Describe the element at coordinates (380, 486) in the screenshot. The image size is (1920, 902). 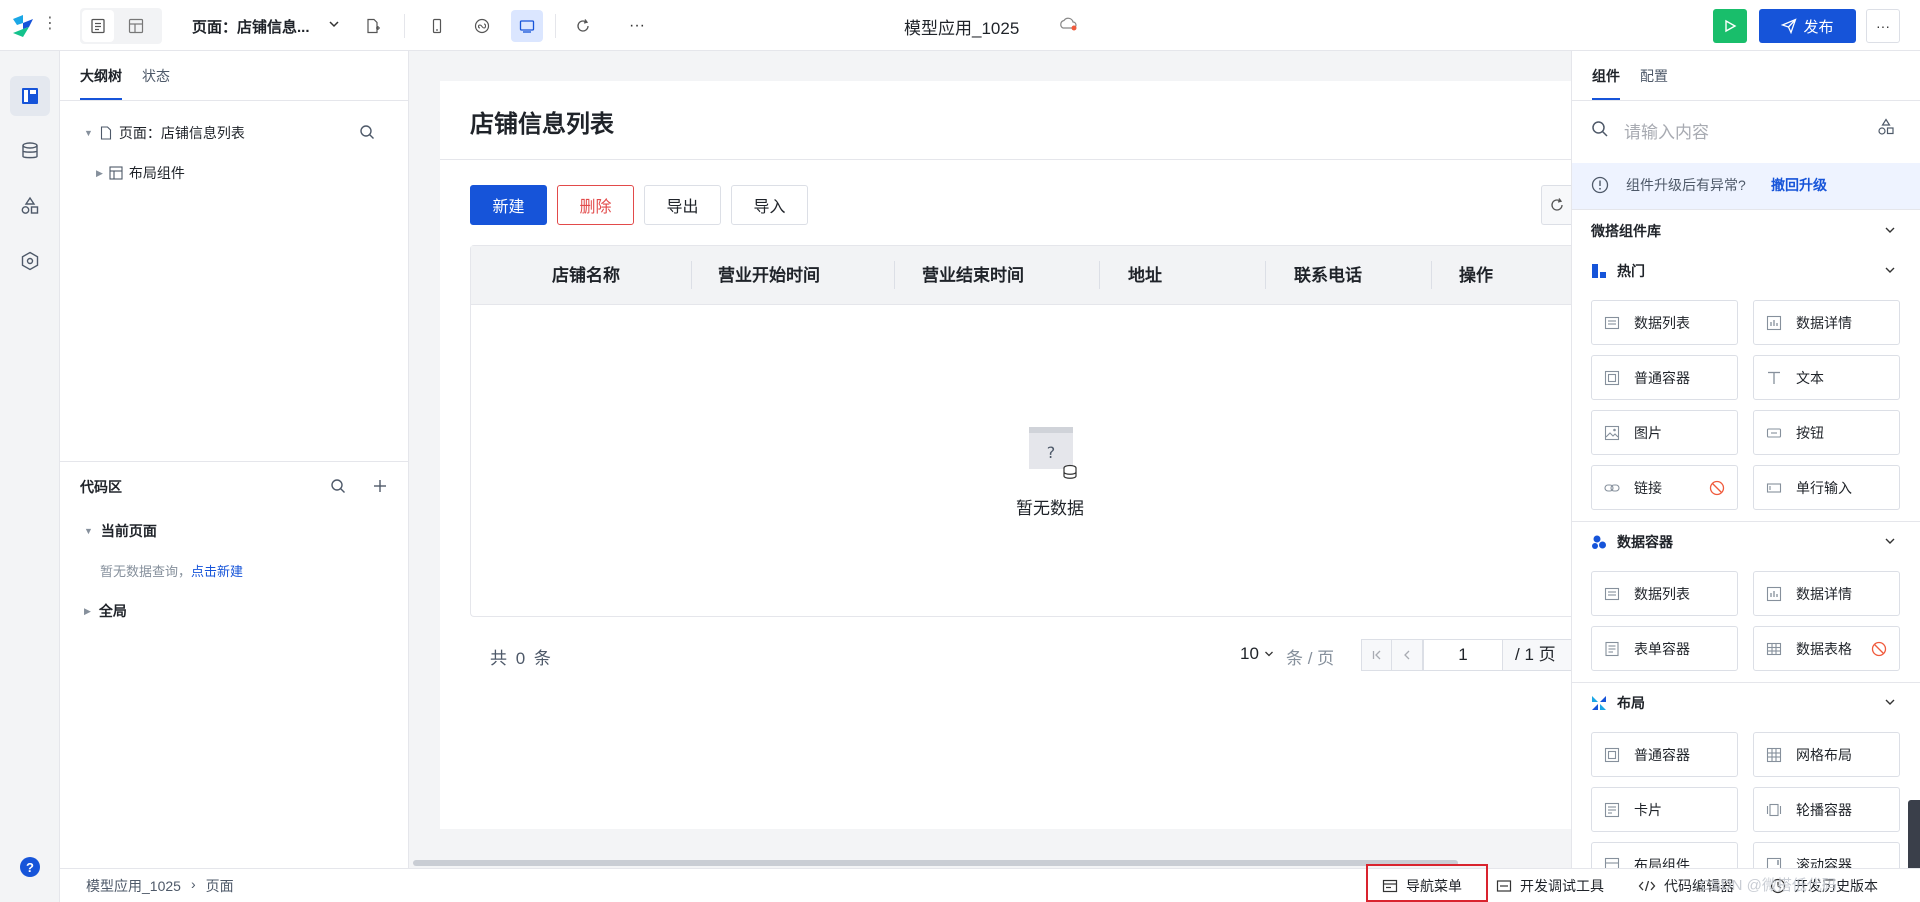
I see `plus-icon` at that location.